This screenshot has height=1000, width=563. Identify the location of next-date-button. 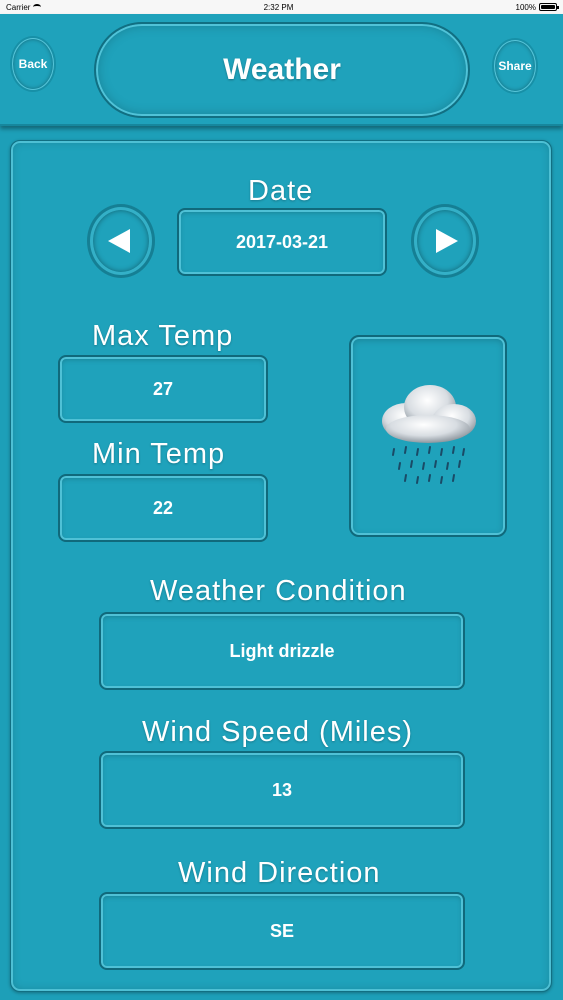
(445, 241).